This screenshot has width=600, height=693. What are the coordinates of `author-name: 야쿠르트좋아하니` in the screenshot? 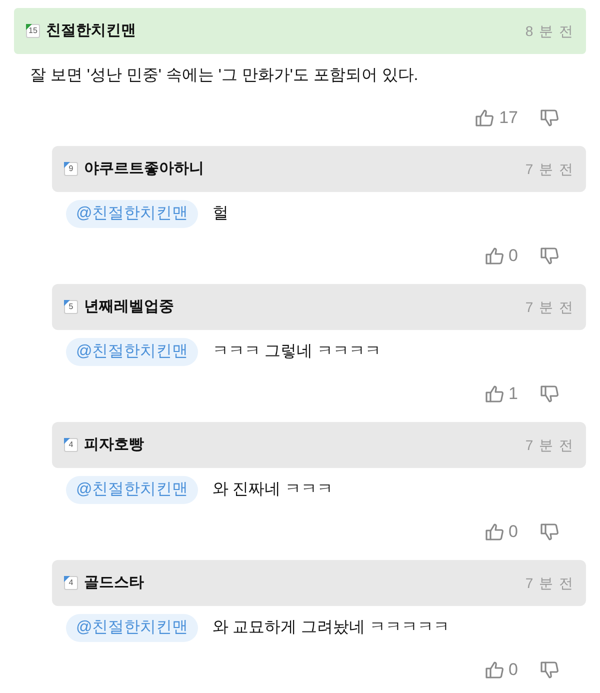 It's located at (144, 169).